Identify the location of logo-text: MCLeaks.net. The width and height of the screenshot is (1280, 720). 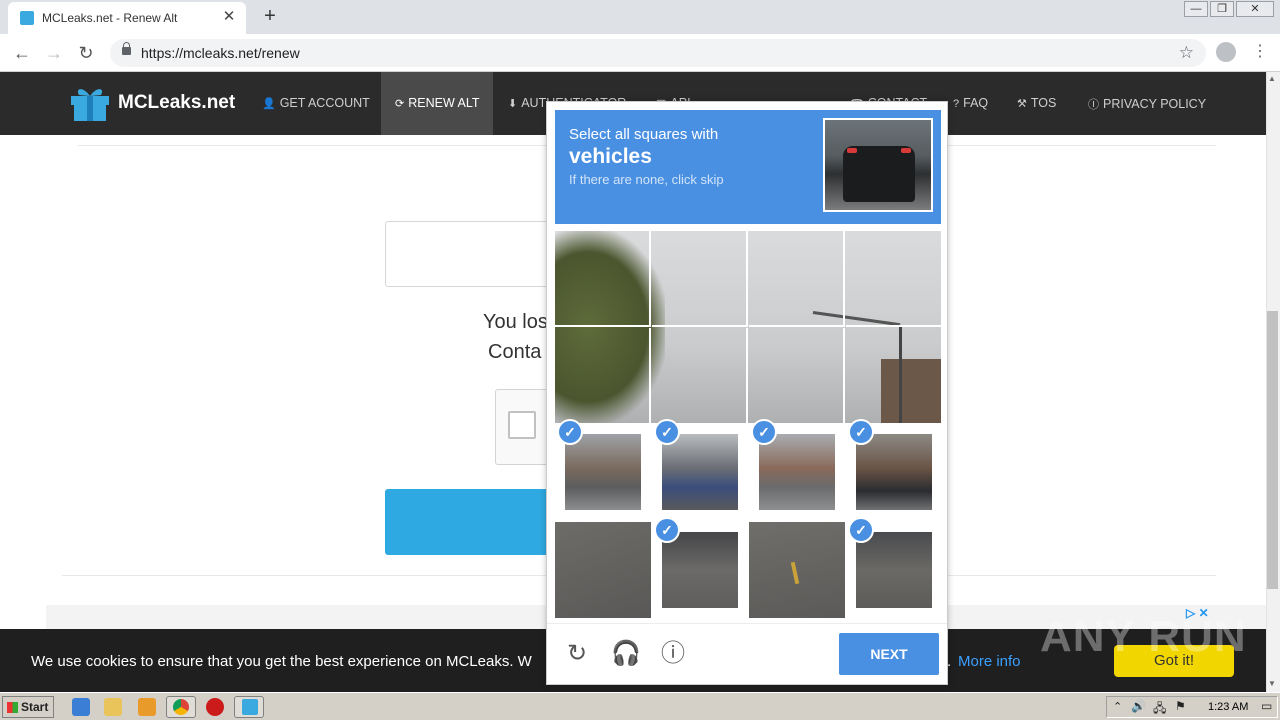
(176, 103).